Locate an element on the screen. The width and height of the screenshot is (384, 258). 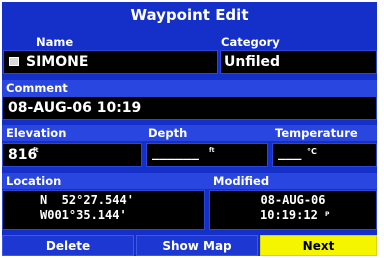
category-field: Unfiled is located at coordinates (298, 62).